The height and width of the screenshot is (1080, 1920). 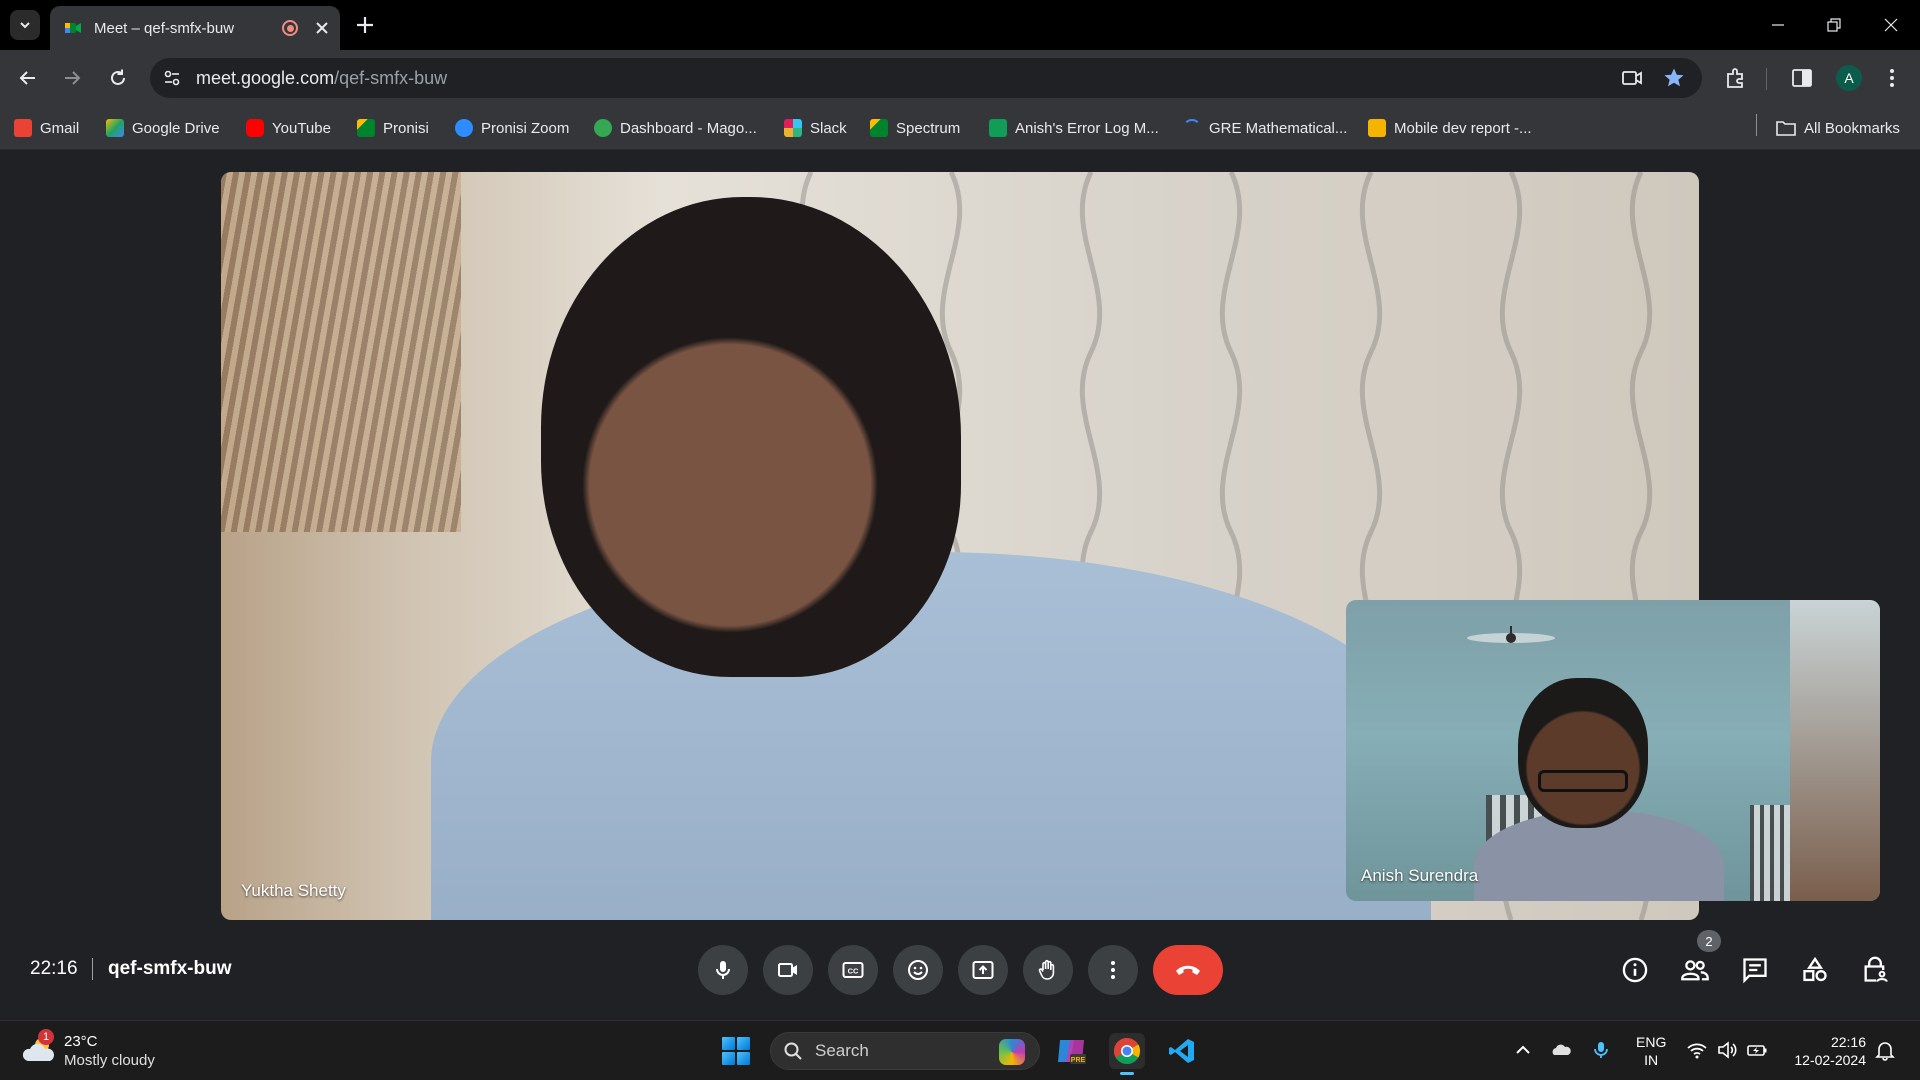 I want to click on minimize-button, so click(x=1778, y=25).